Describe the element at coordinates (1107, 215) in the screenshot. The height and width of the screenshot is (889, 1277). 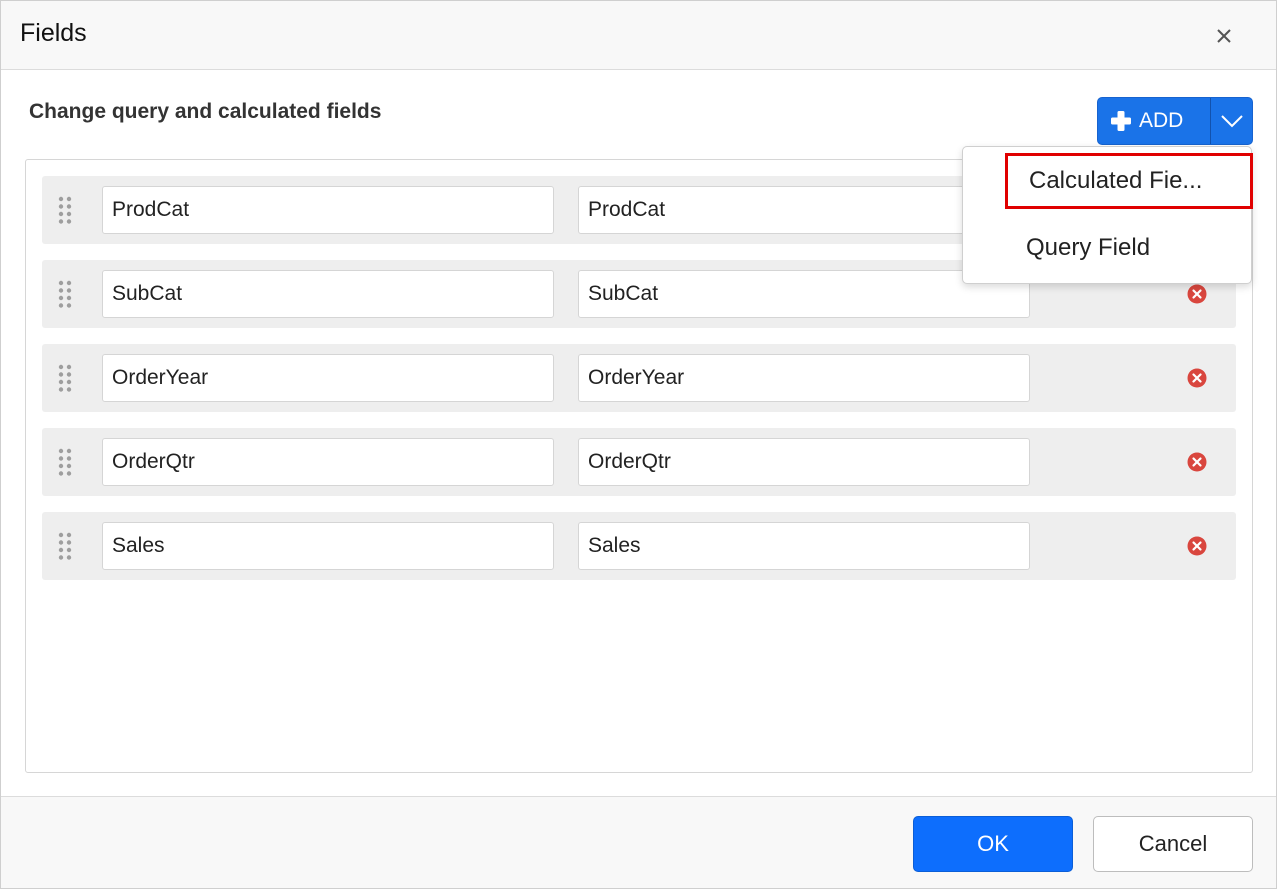
I see `add-dropdown-menu: Calculated Fie... Query Field` at that location.